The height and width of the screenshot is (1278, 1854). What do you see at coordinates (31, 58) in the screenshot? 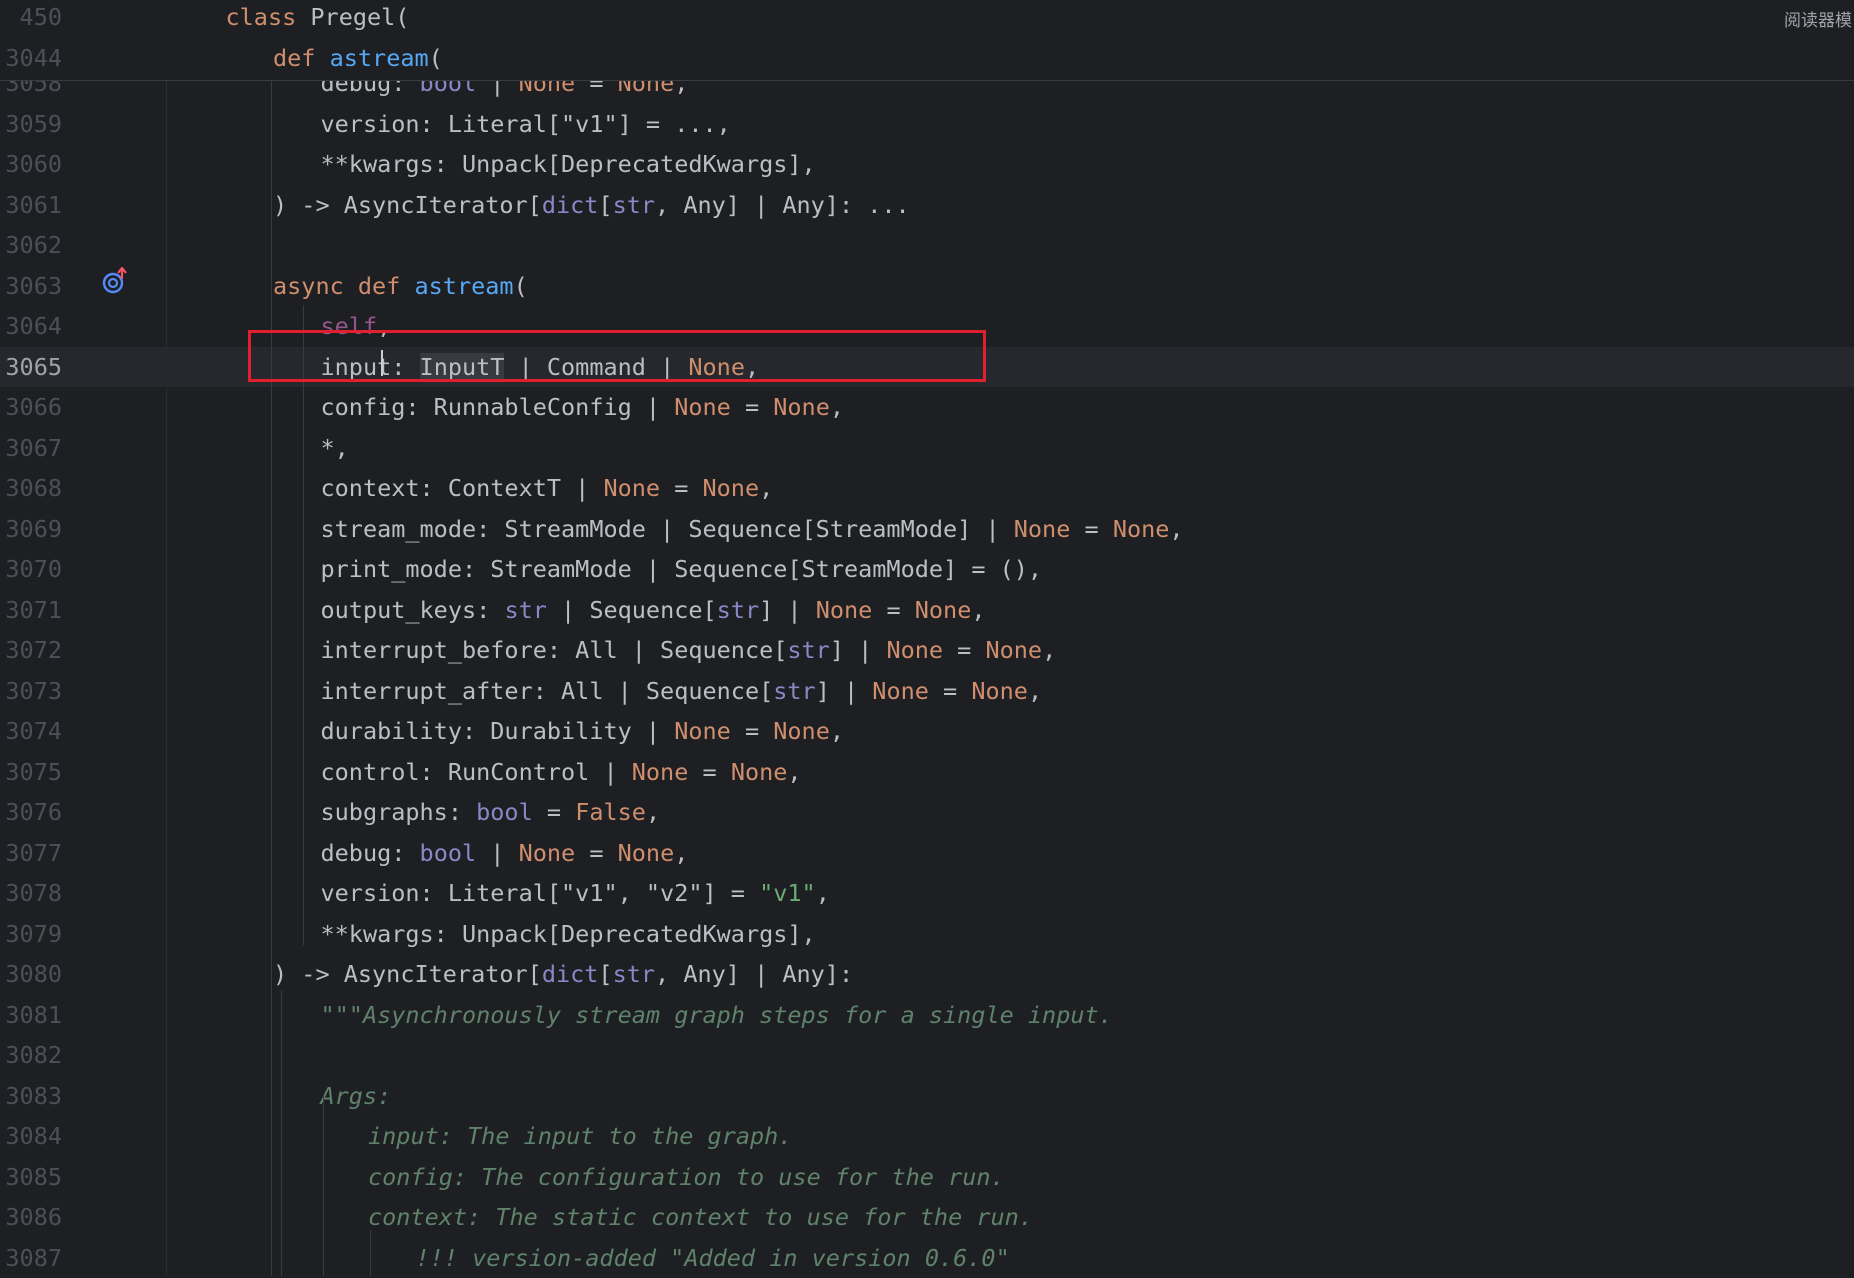
I see `line-number: 3044` at bounding box center [31, 58].